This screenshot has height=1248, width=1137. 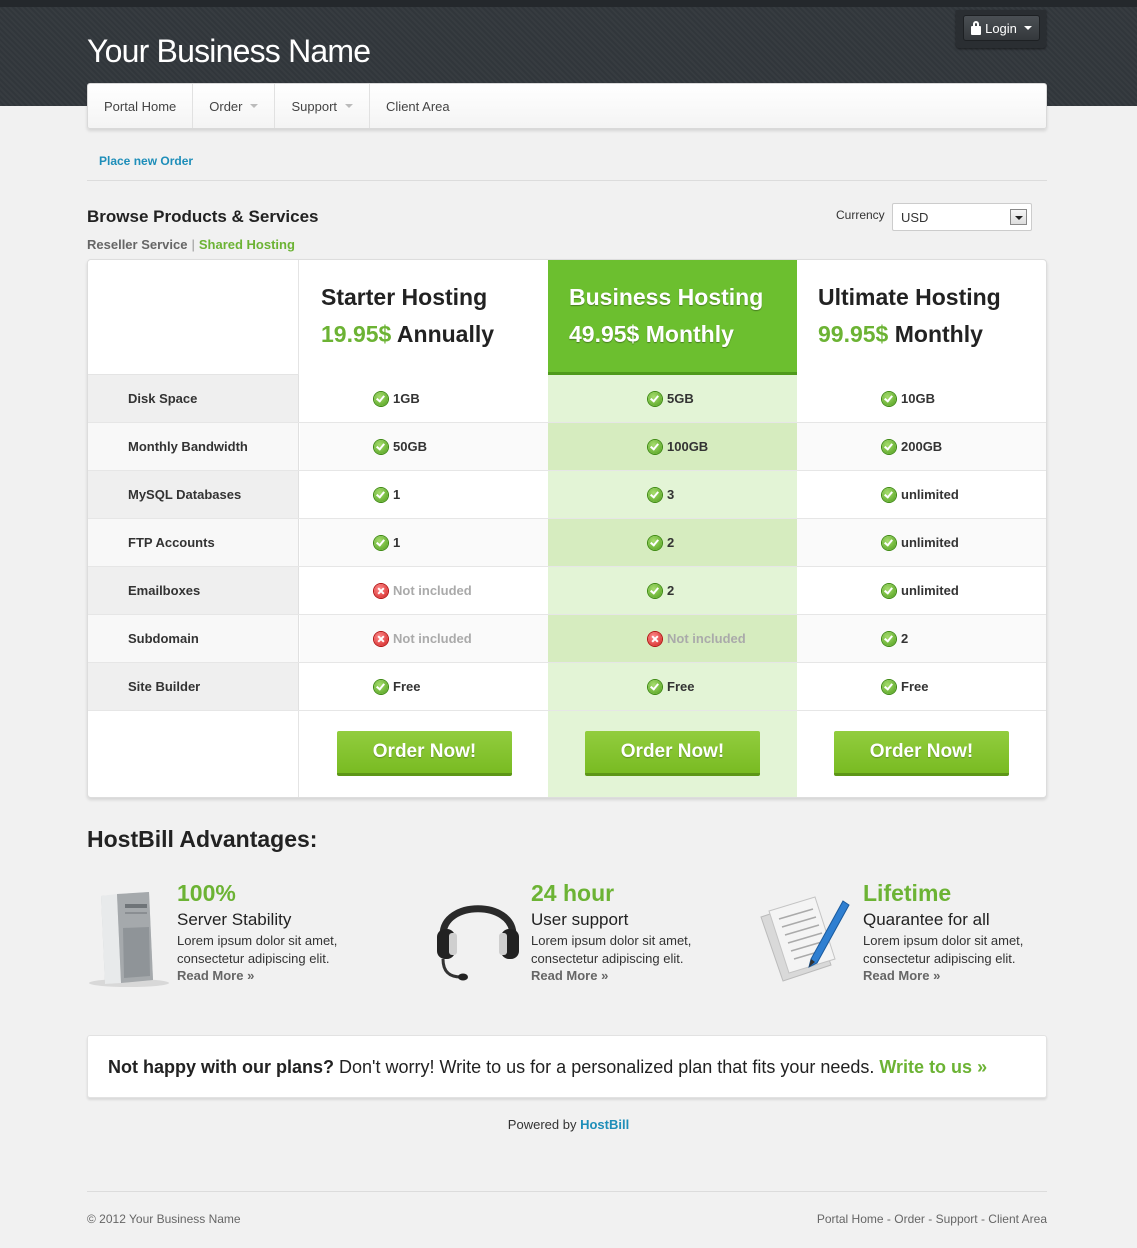 I want to click on nav-label: Client Area, so click(x=418, y=106).